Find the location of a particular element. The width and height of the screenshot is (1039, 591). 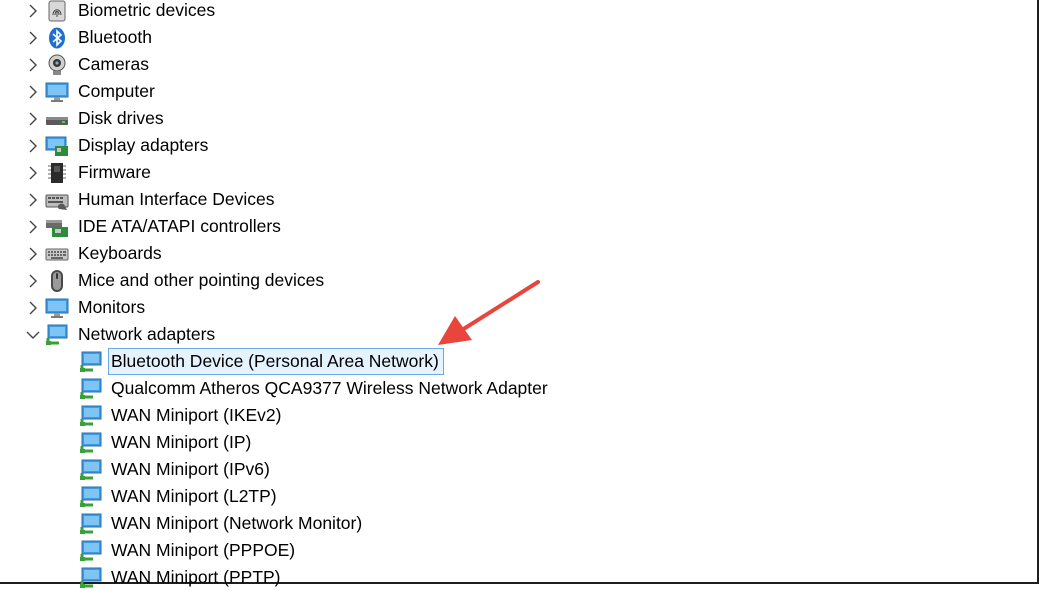

annotation-arrow-icon is located at coordinates (489, 312).